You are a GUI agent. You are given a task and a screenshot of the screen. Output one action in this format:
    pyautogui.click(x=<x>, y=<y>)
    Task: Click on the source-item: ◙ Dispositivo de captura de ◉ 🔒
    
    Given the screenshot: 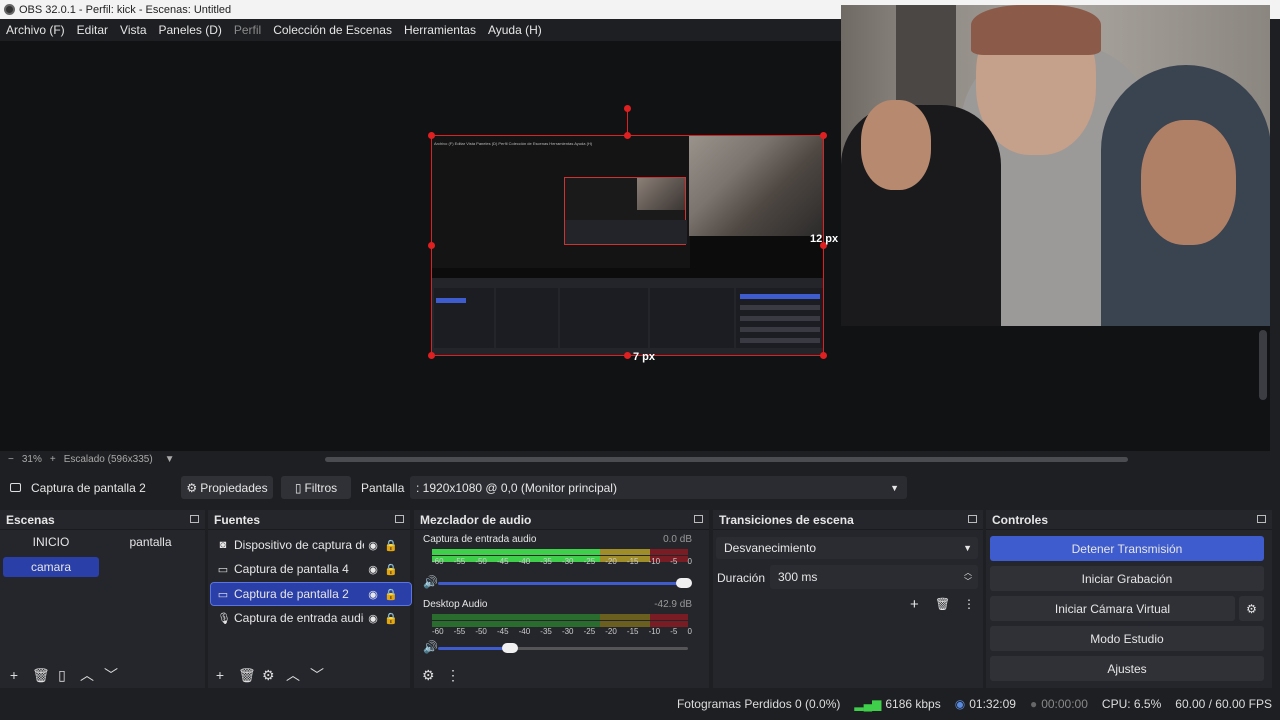 What is the action you would take?
    pyautogui.click(x=311, y=545)
    